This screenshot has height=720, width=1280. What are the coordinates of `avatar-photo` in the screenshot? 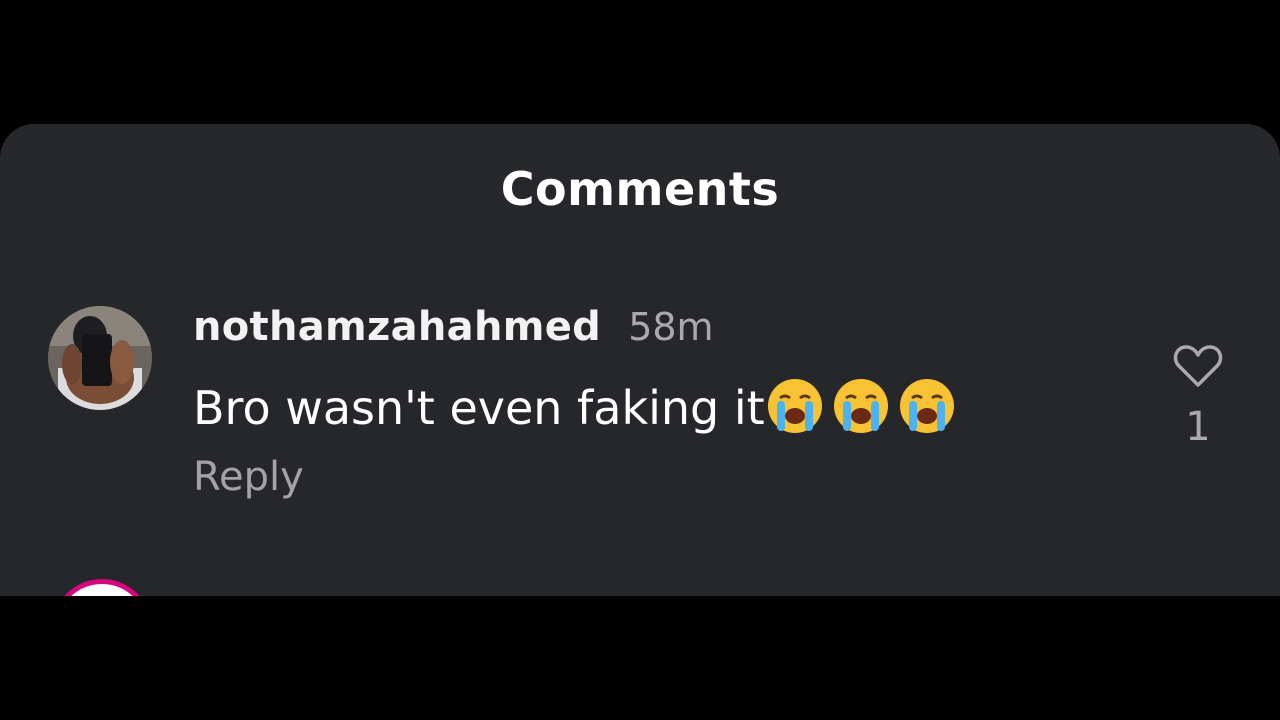 It's located at (100, 358).